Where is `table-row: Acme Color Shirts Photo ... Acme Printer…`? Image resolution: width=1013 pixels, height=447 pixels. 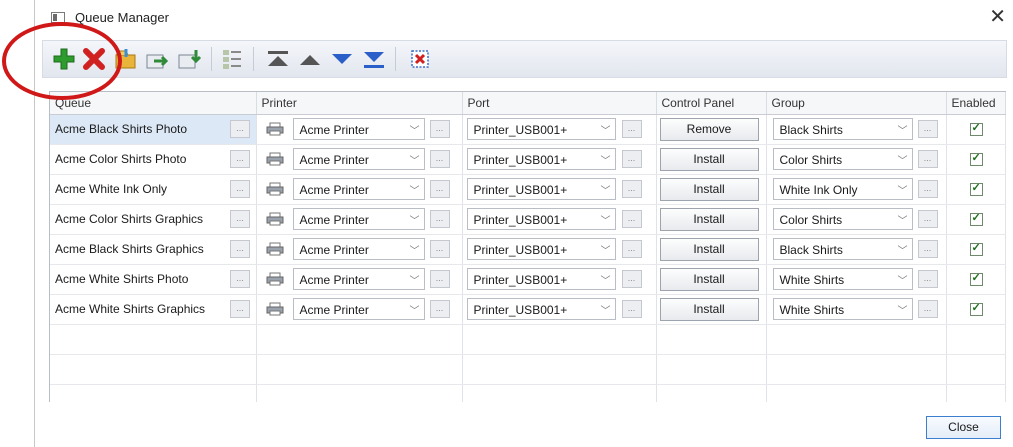
table-row: Acme Color Shirts Photo ... Acme Printer… is located at coordinates (528, 159).